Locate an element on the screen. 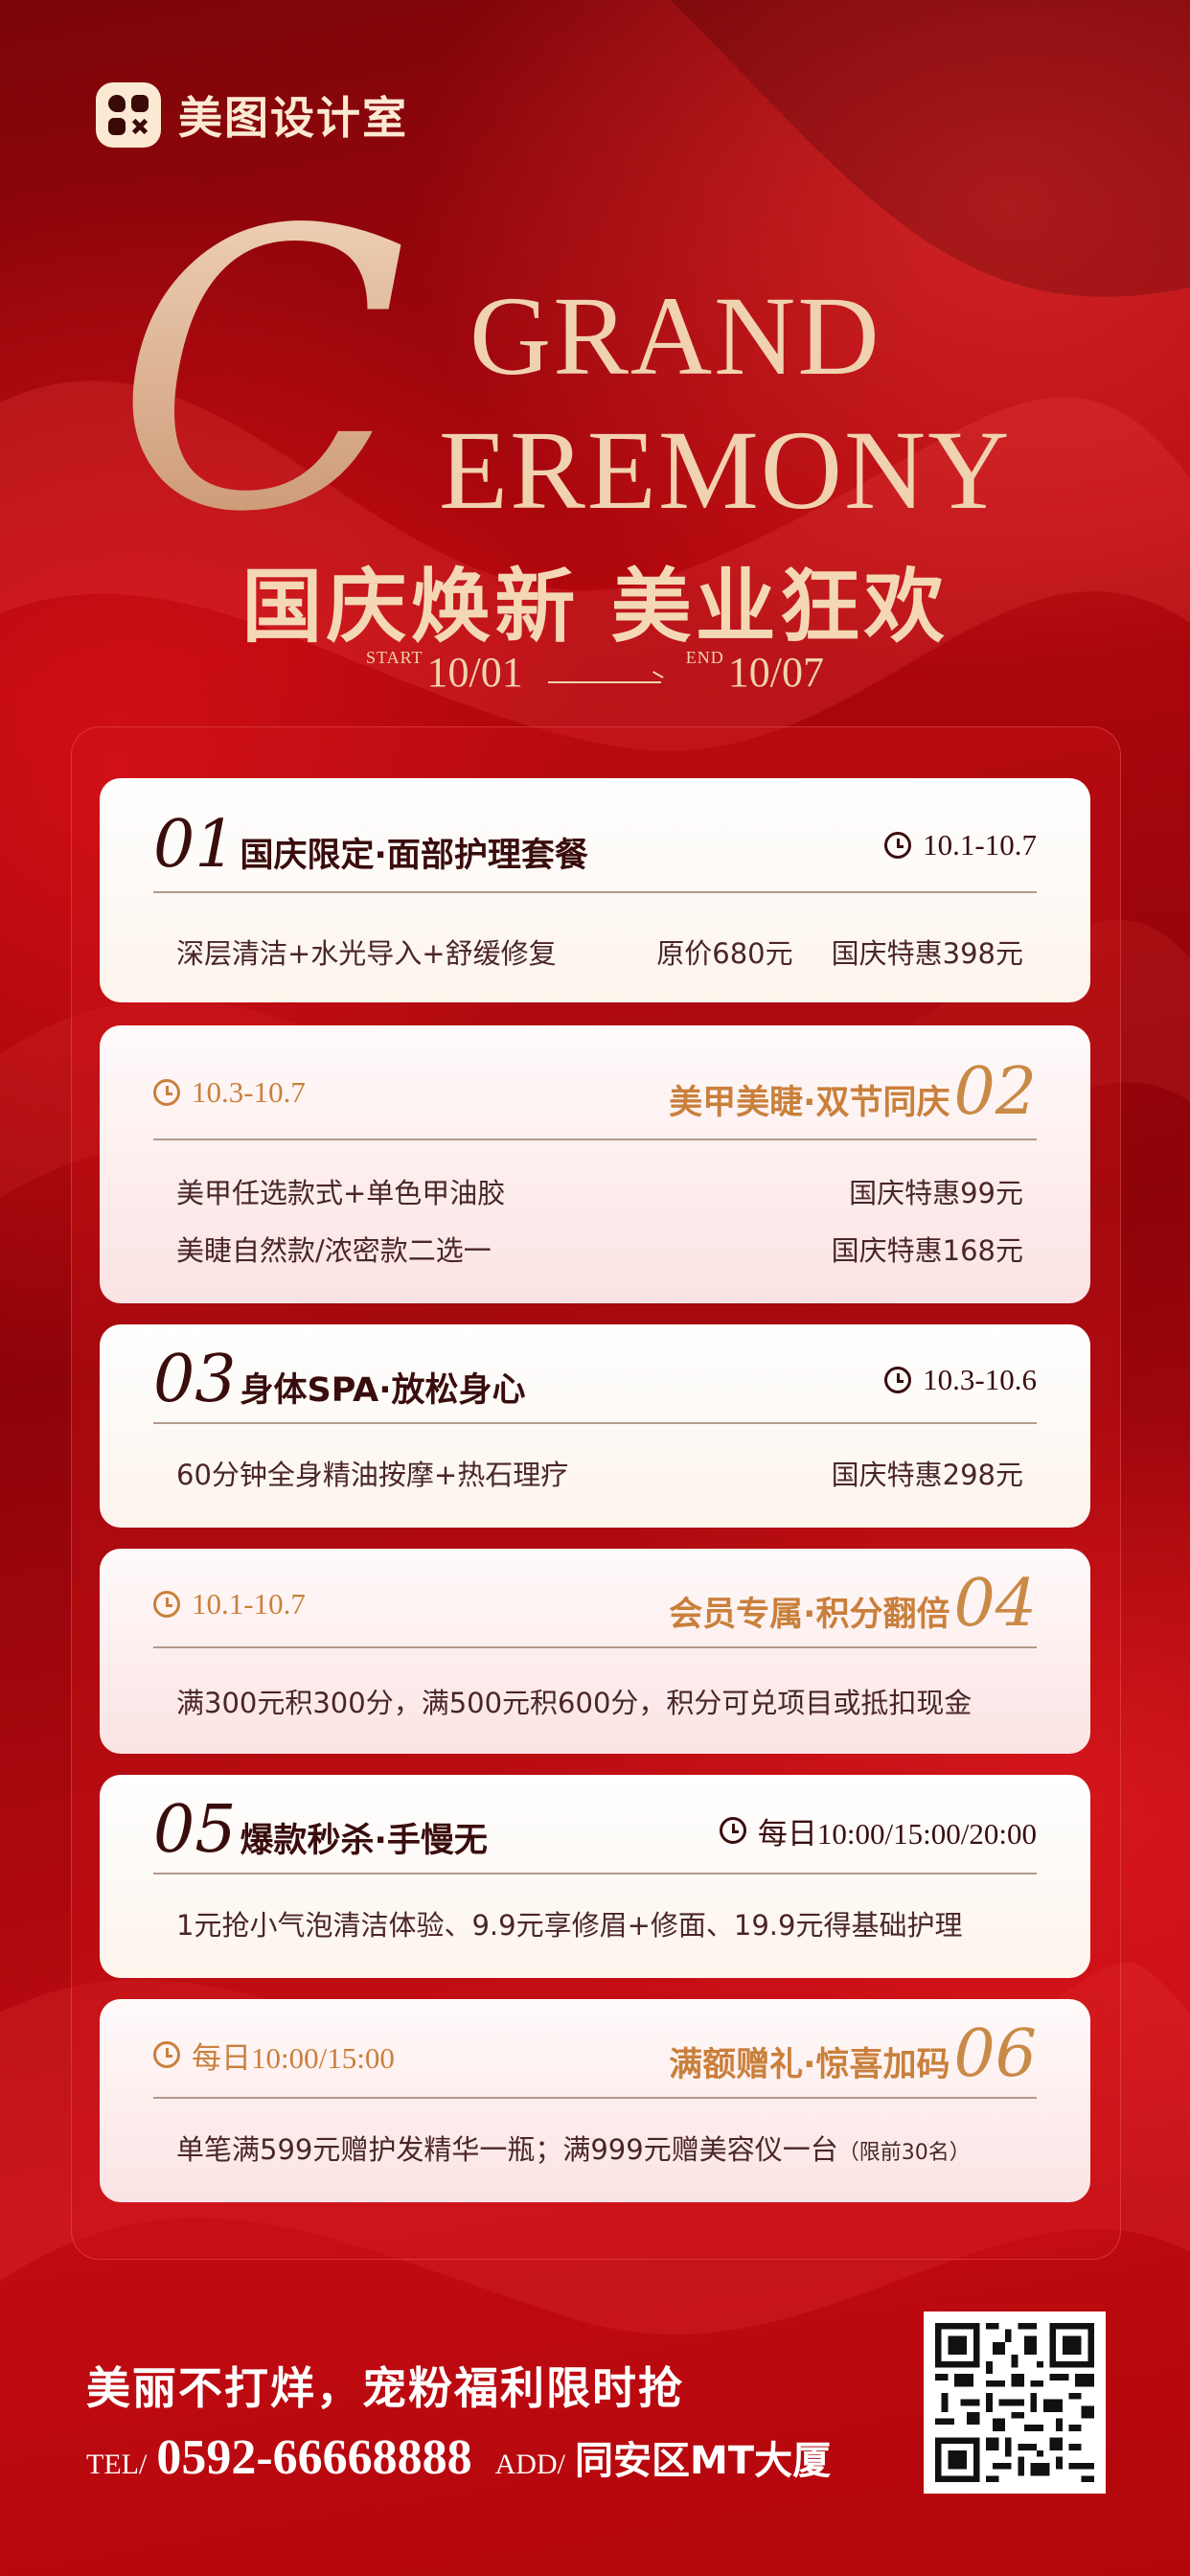 The image size is (1190, 2576). card-header: 03 身体SPA·放松身心 10.3-10.6 is located at coordinates (595, 1381).